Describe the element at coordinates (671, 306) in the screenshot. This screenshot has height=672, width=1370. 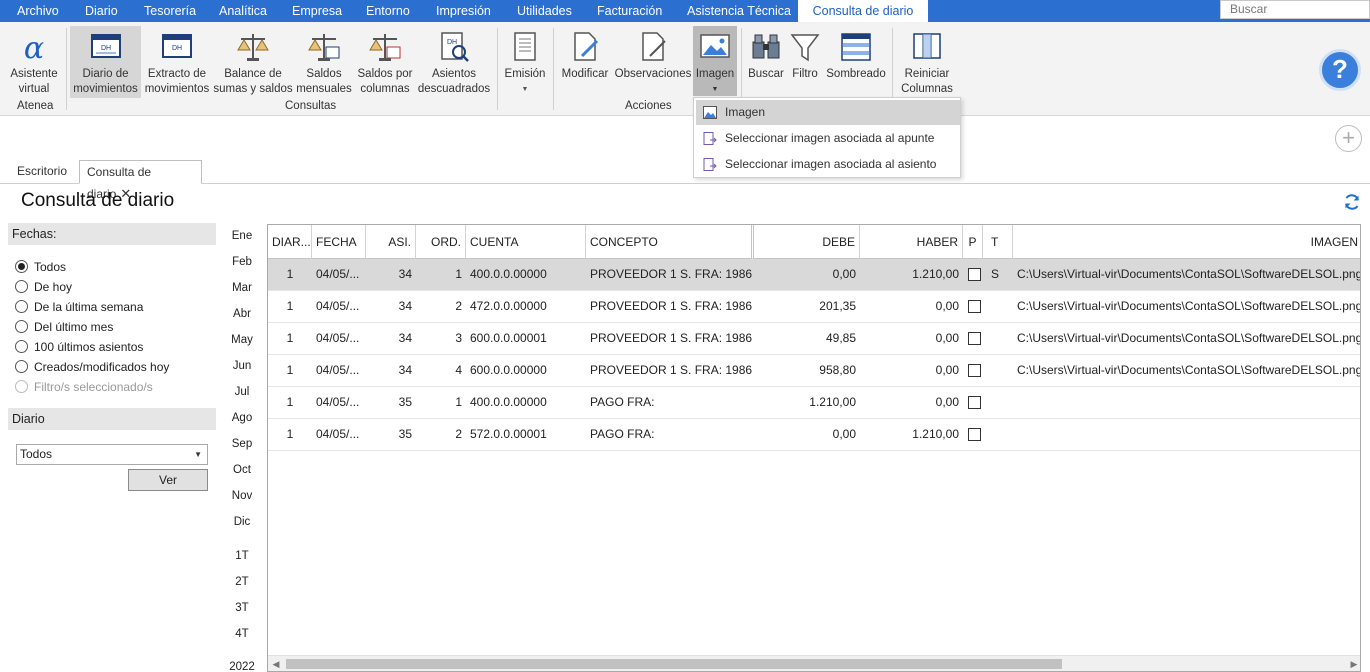
I see `cell-concepto: PROVEEDOR 1 S. FRA: 1986` at that location.